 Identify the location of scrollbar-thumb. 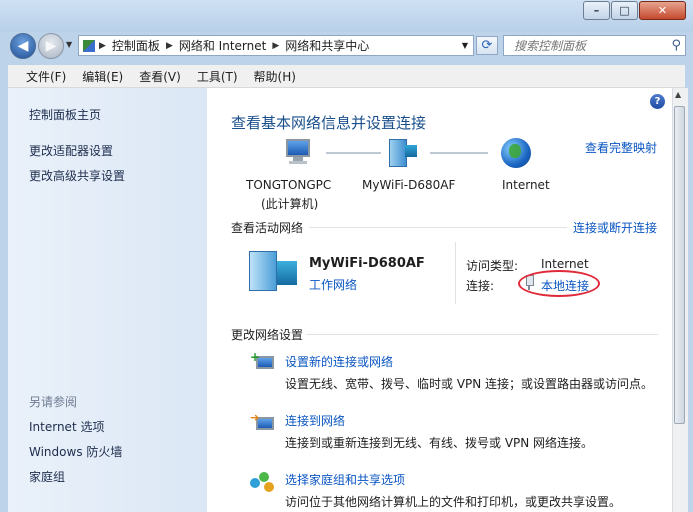
(679, 265).